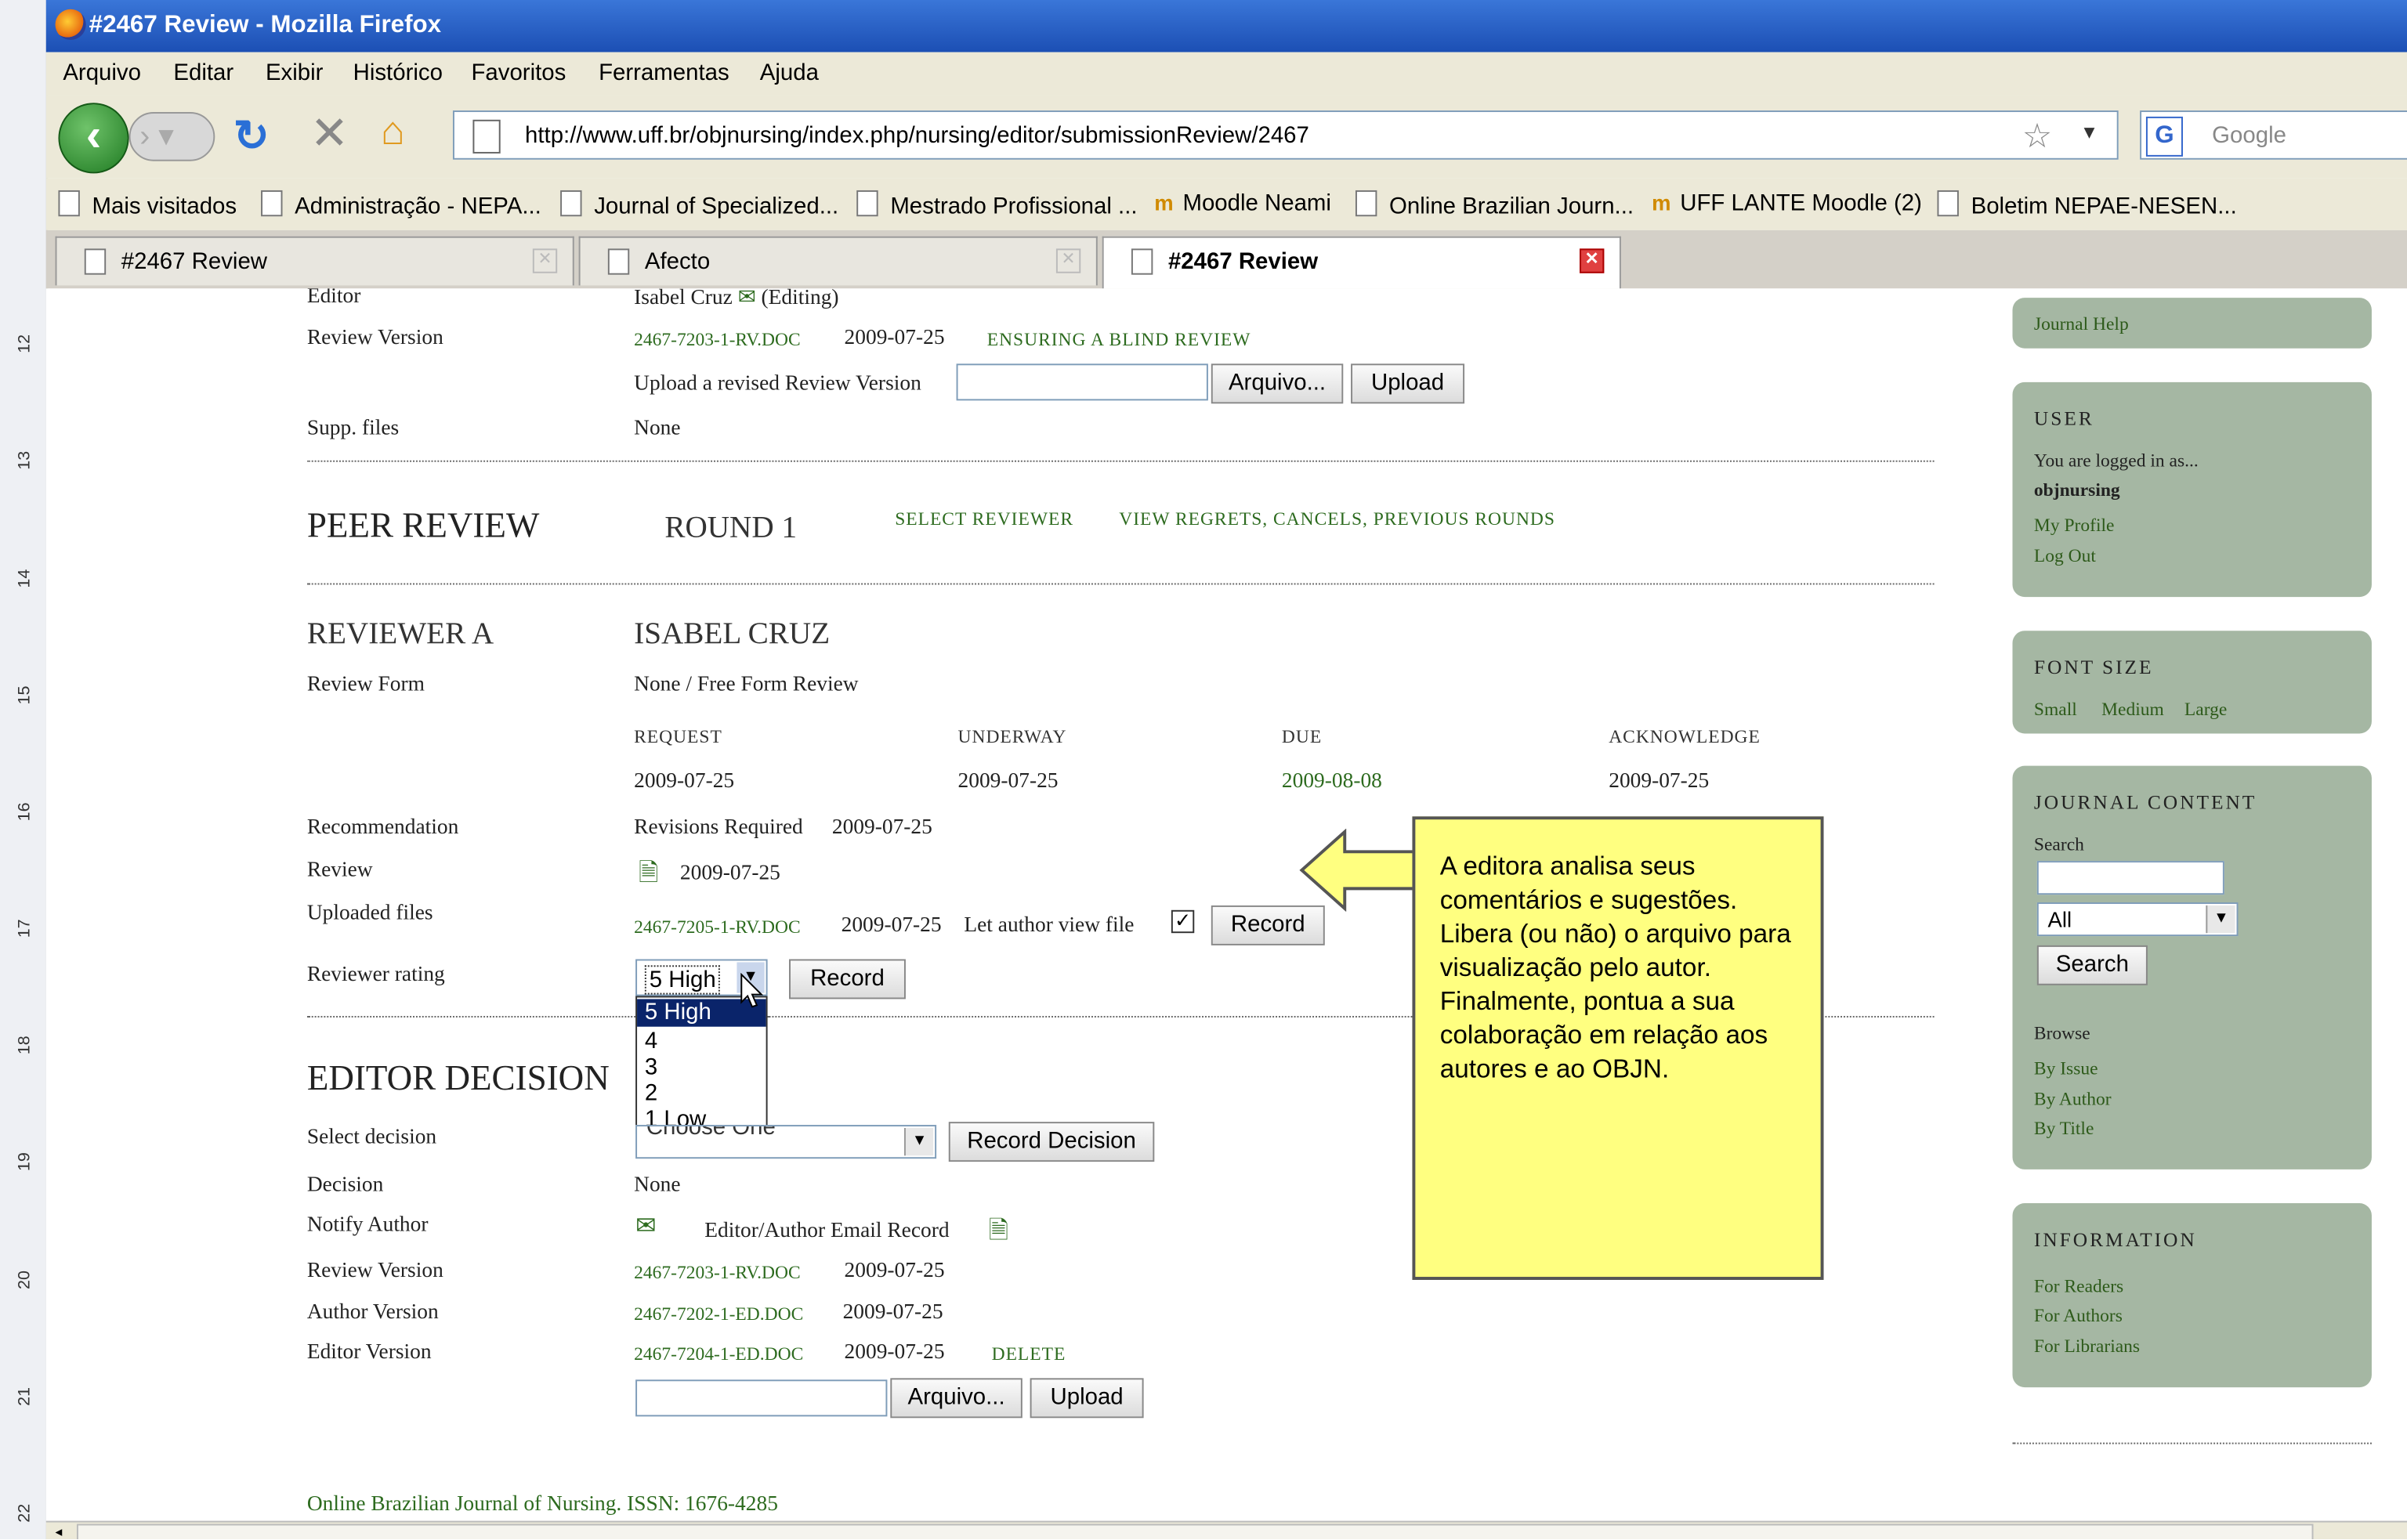 The image size is (2407, 1540). I want to click on for-librarians-link: For Librarians, so click(2087, 1346).